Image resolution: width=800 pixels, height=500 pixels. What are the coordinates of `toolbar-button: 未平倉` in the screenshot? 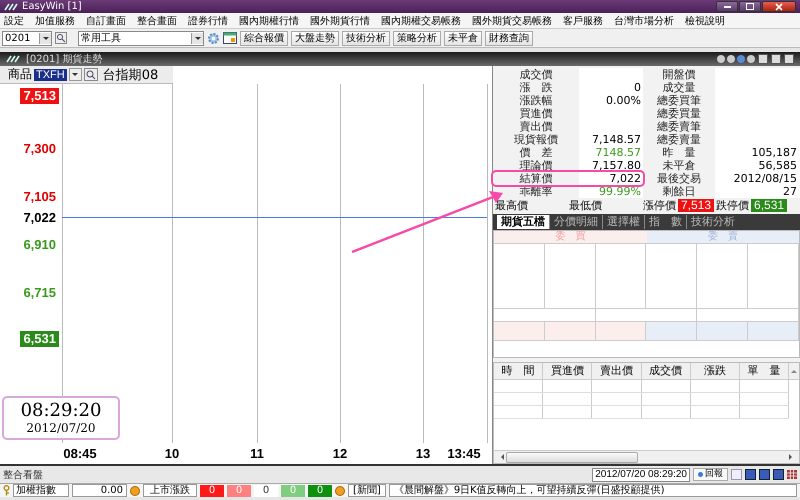 It's located at (463, 38).